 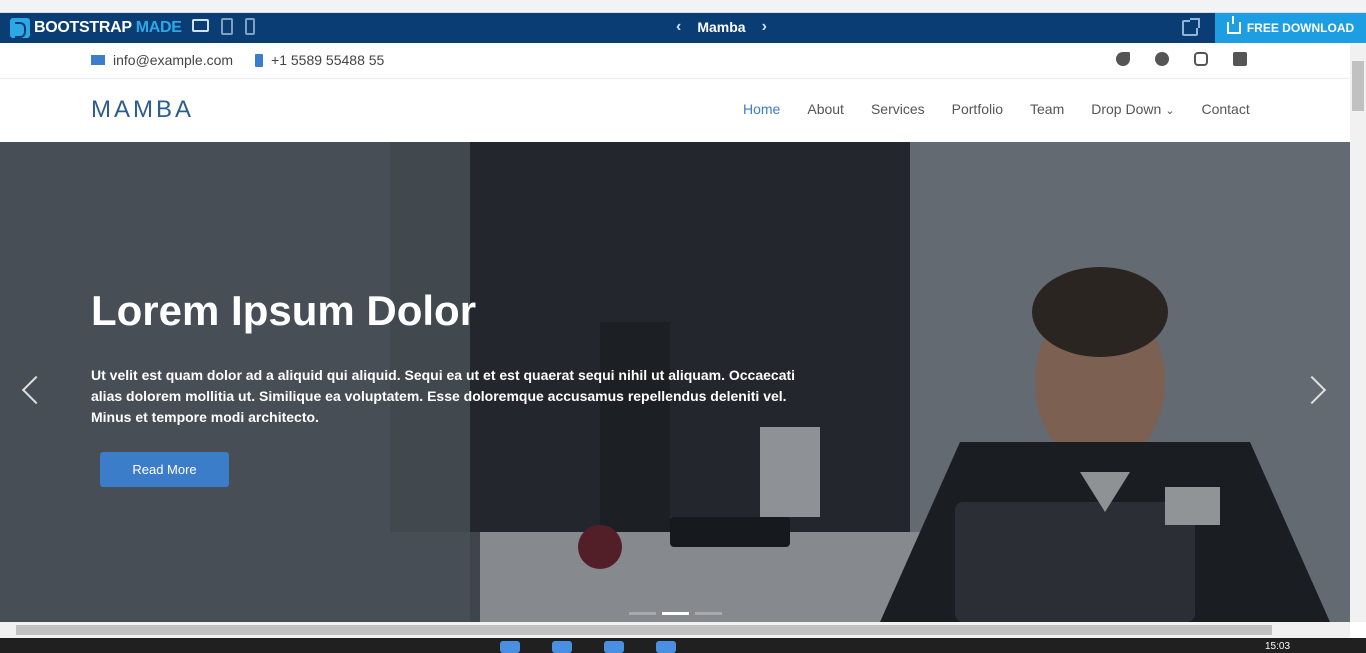 I want to click on download-icon, so click(x=1233, y=25).